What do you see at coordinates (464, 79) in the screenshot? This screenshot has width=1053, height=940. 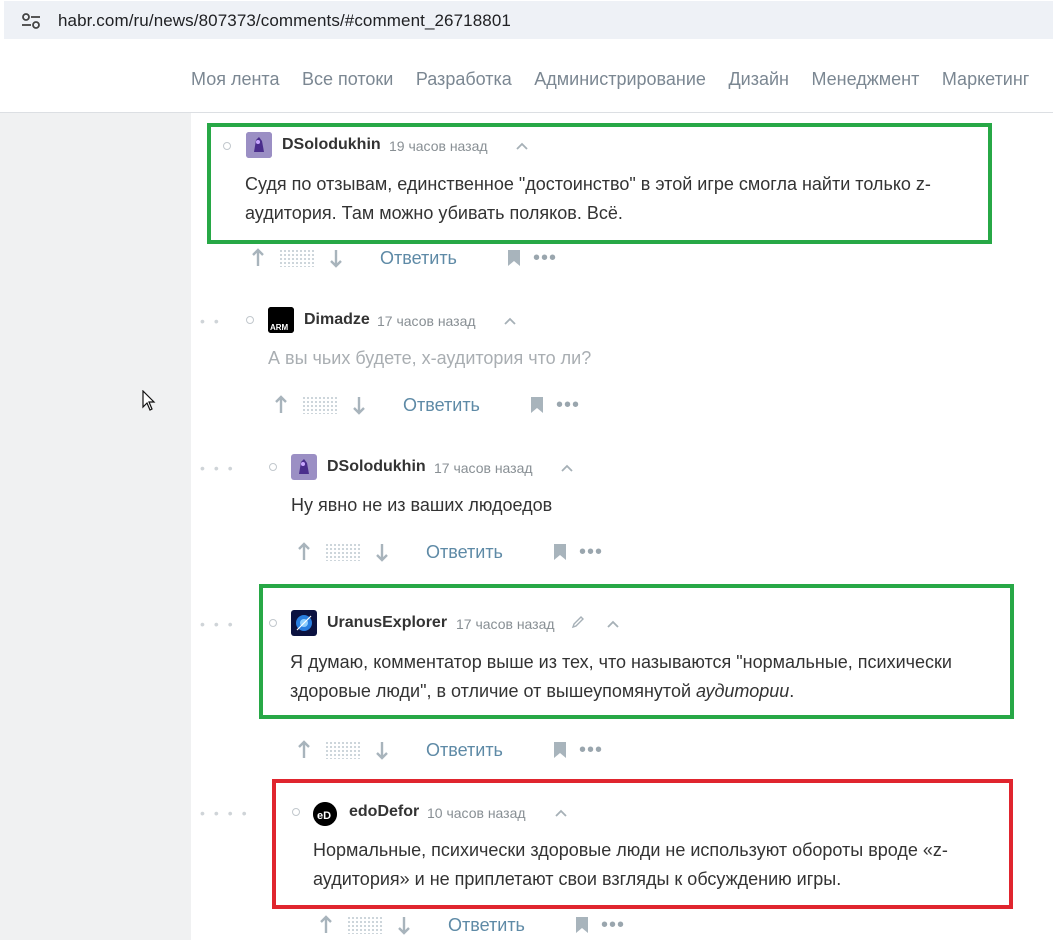 I see `nav-item-development: Разработка` at bounding box center [464, 79].